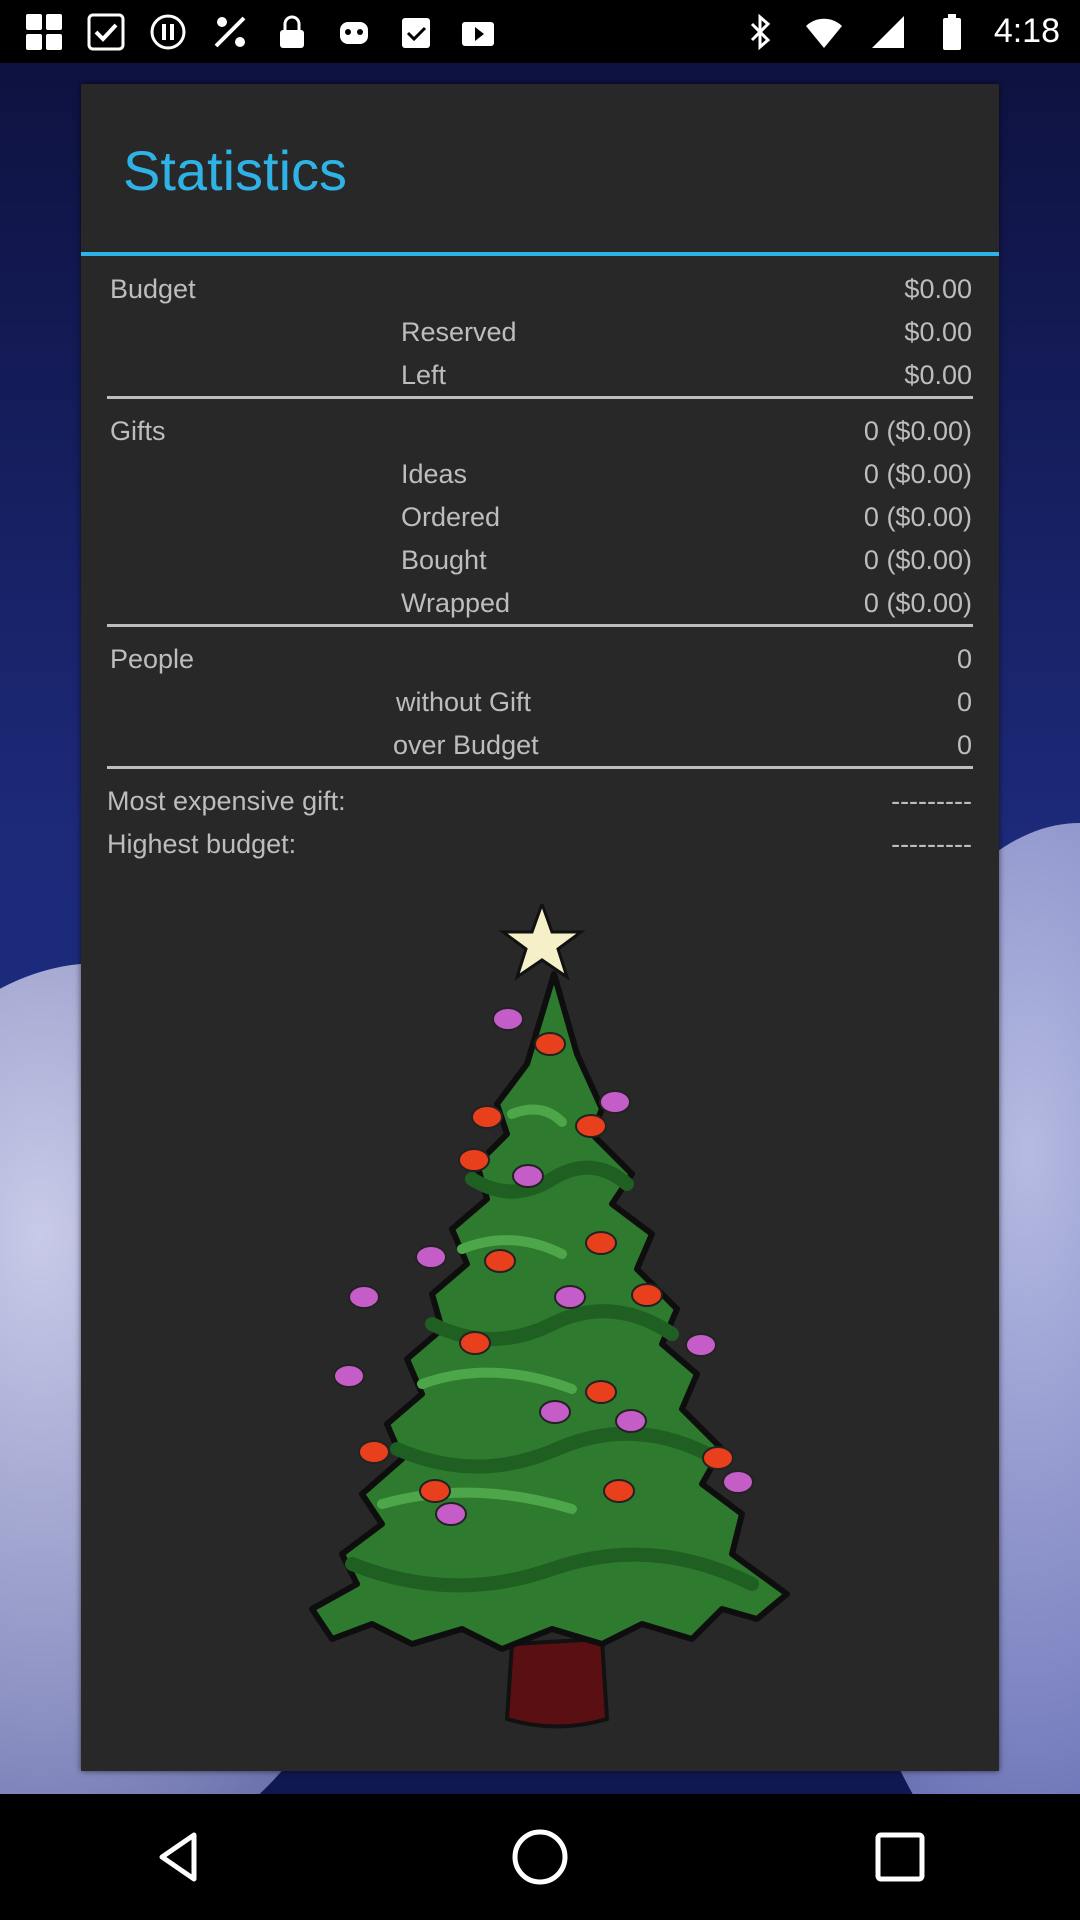 Image resolution: width=1080 pixels, height=1920 pixels. I want to click on ideas-value: 0 ($0.00), so click(917, 474).